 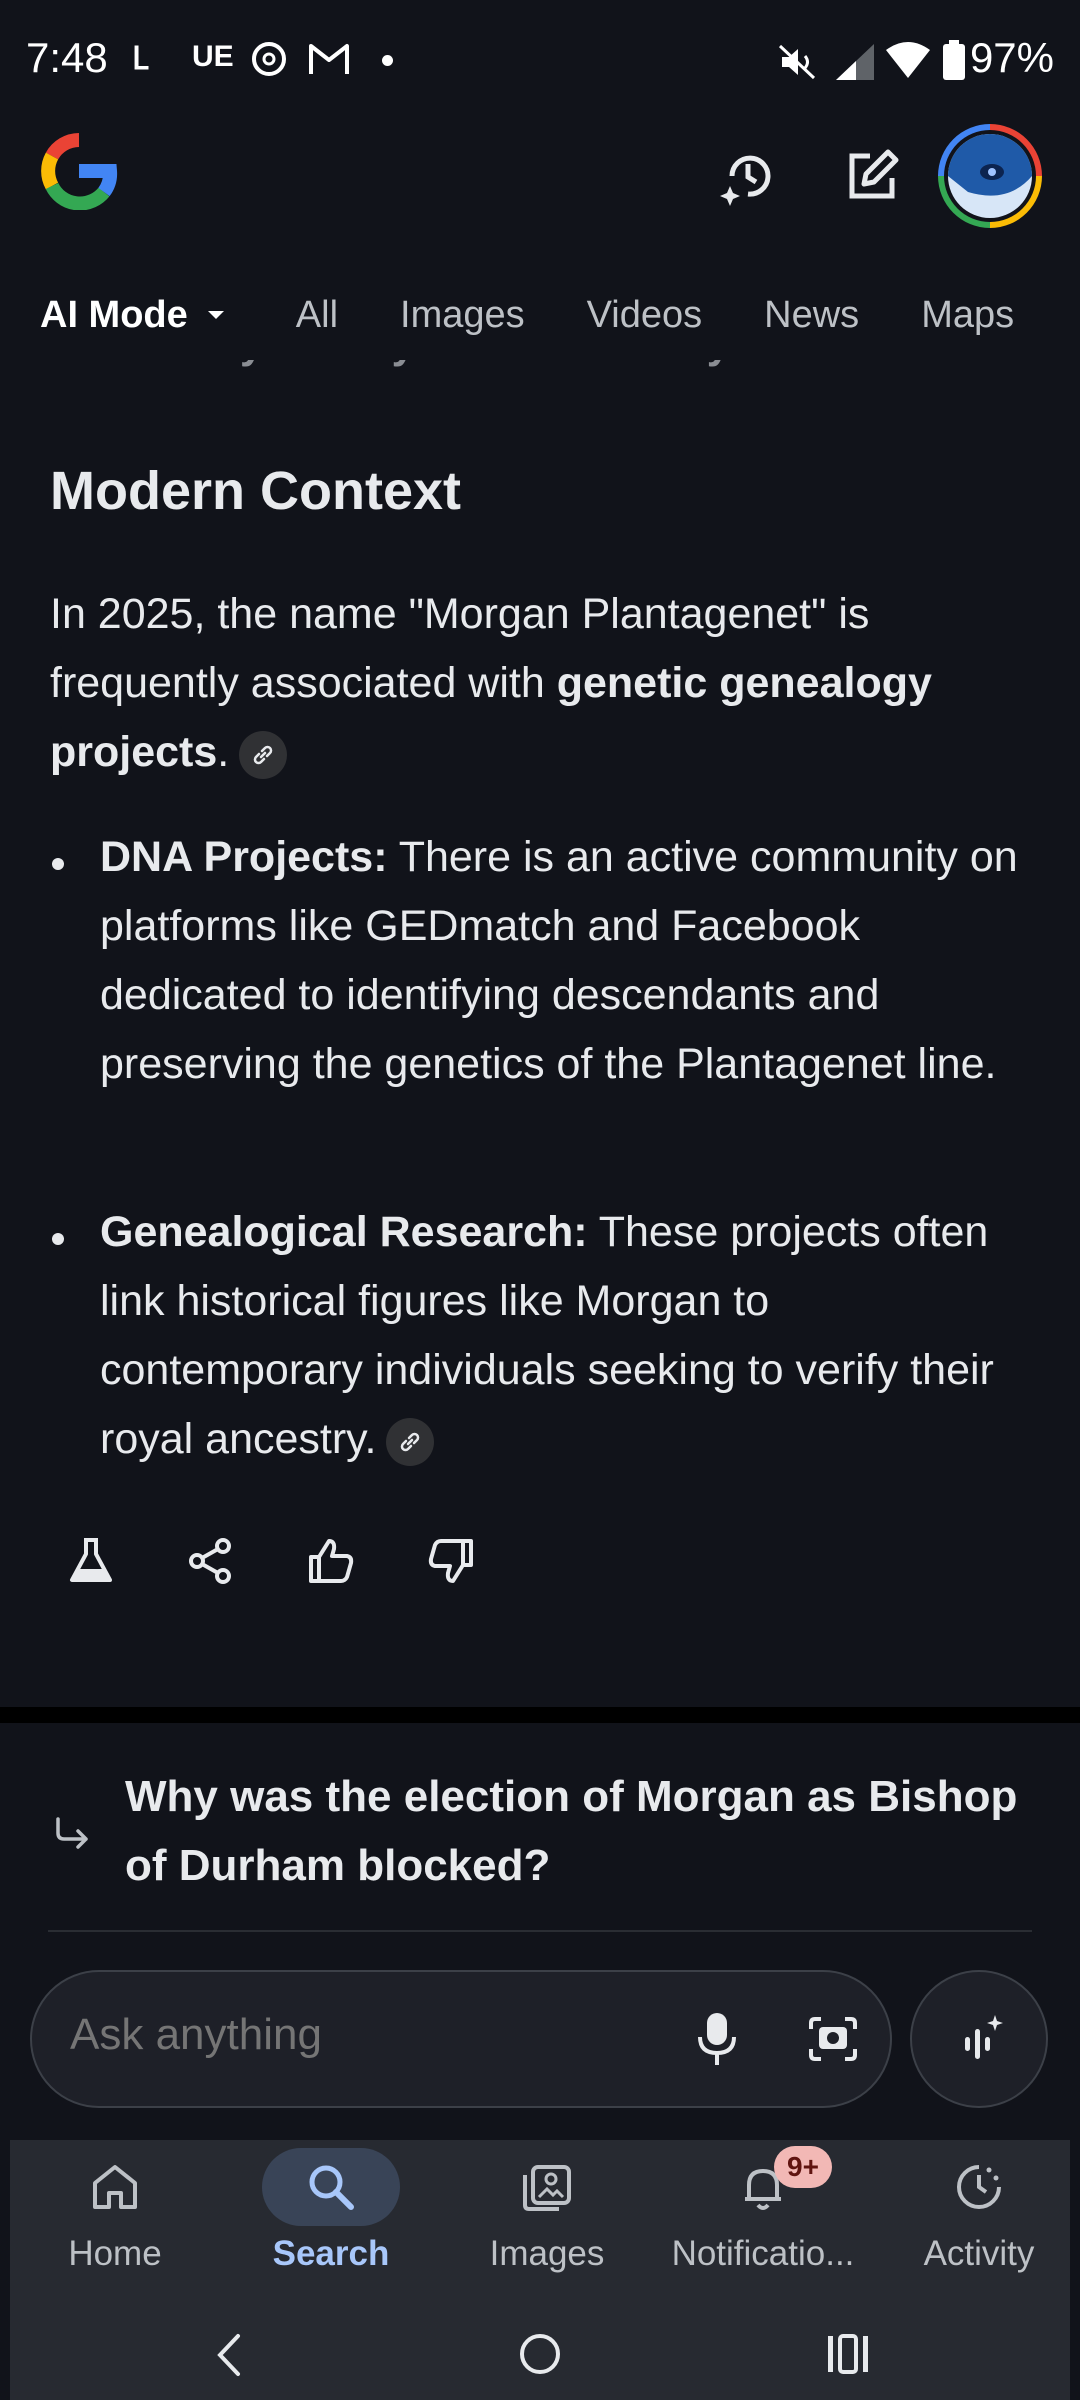 I want to click on thumbs-down-icon, so click(x=450, y=1561).